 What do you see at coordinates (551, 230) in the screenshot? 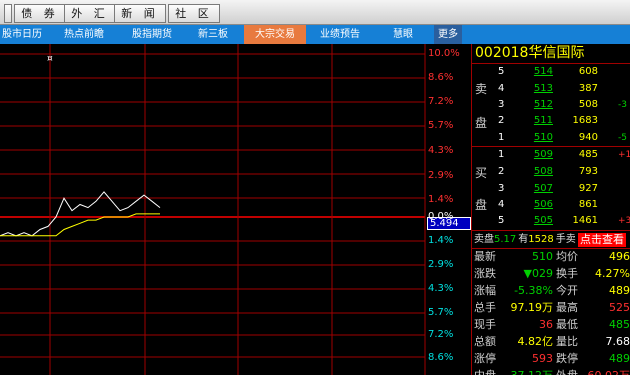
I see `divider` at bounding box center [551, 230].